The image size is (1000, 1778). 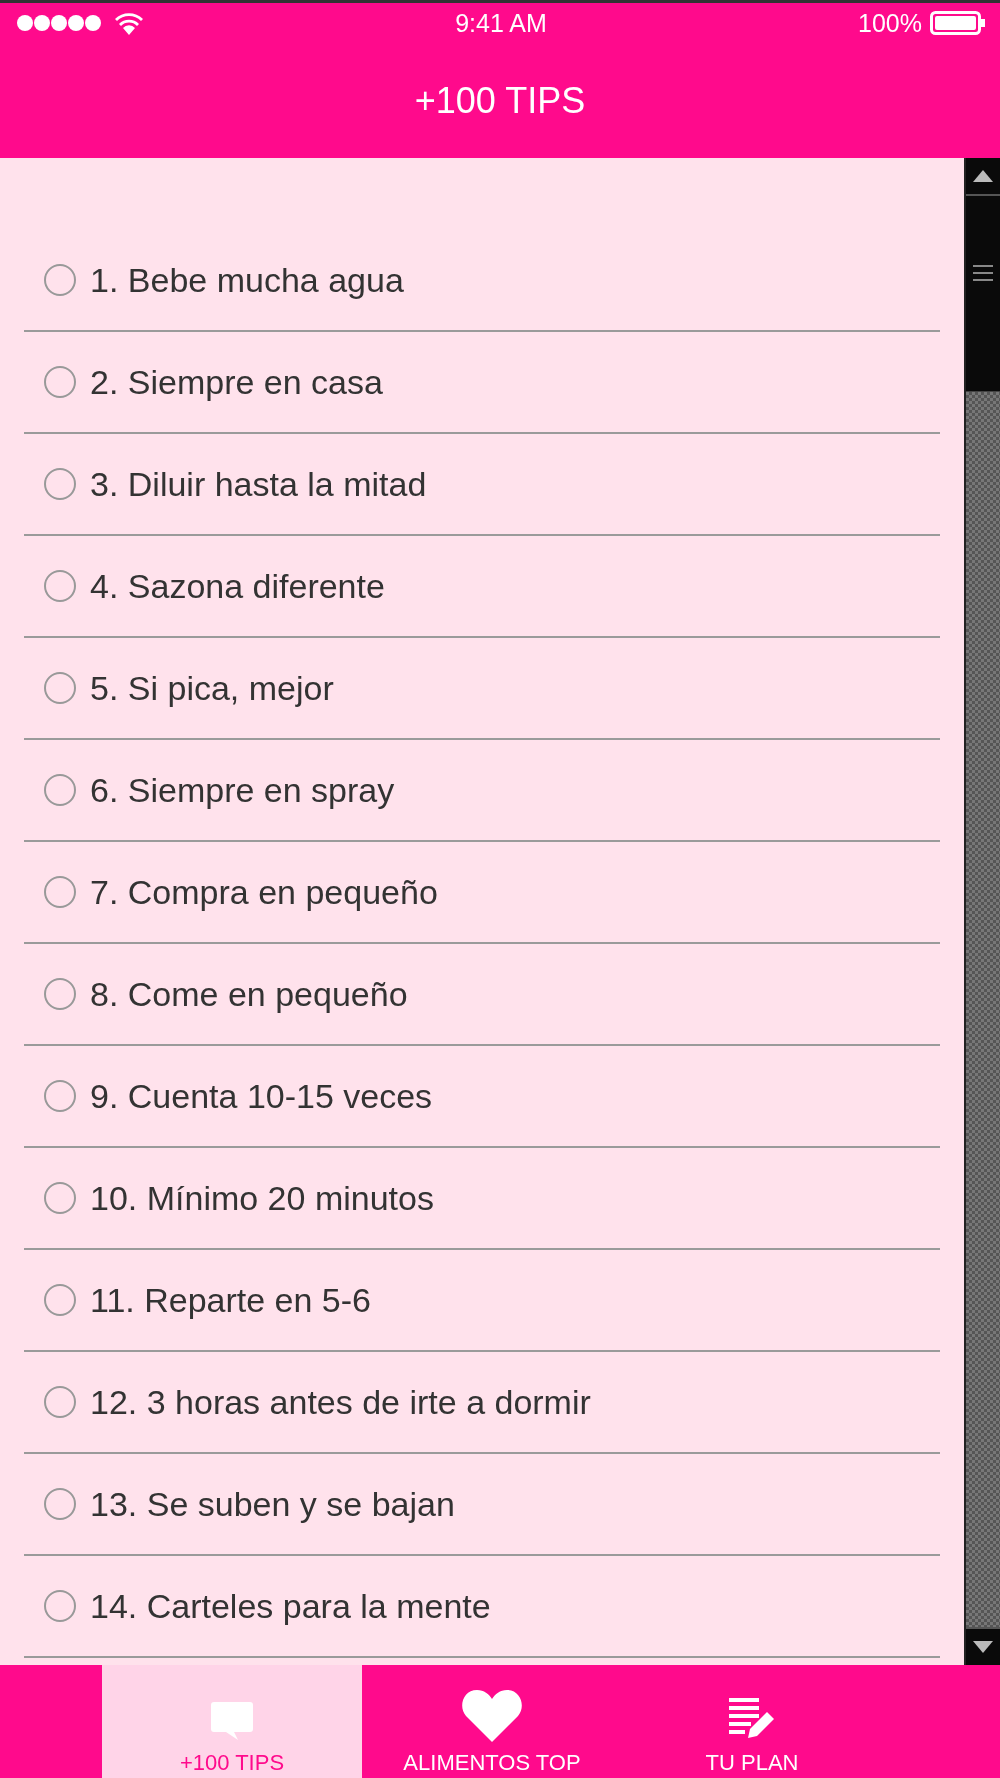 What do you see at coordinates (232, 1721) in the screenshot?
I see `speech-bubble-icon` at bounding box center [232, 1721].